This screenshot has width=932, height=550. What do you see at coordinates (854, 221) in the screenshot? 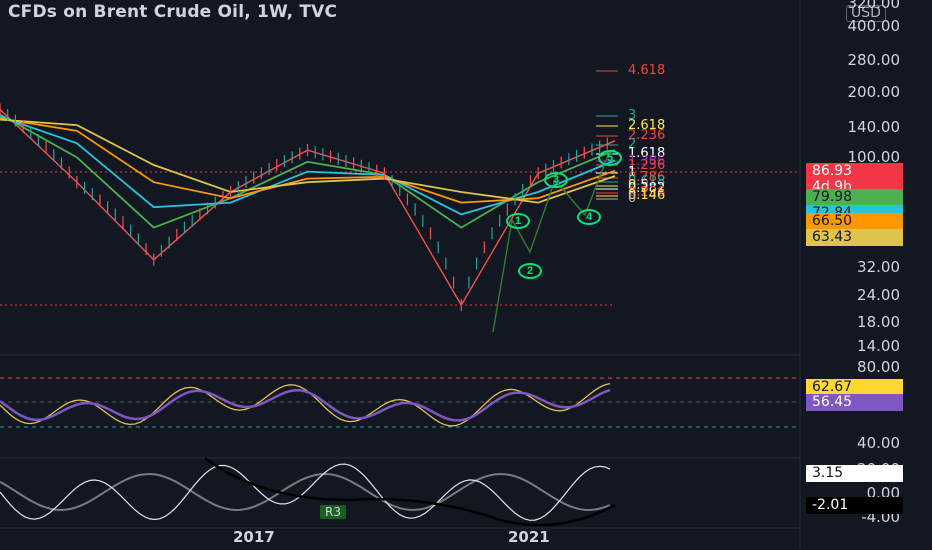
I see `price-tag-ma-3: 66.50` at bounding box center [854, 221].